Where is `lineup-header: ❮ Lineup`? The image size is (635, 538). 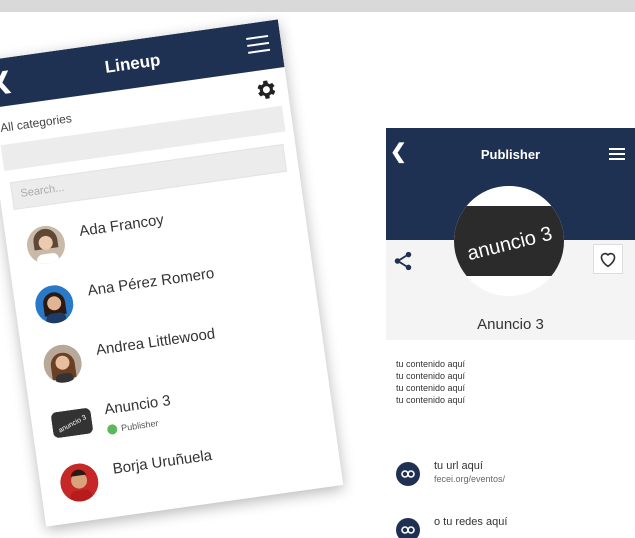 lineup-header: ❮ Lineup is located at coordinates (142, 64).